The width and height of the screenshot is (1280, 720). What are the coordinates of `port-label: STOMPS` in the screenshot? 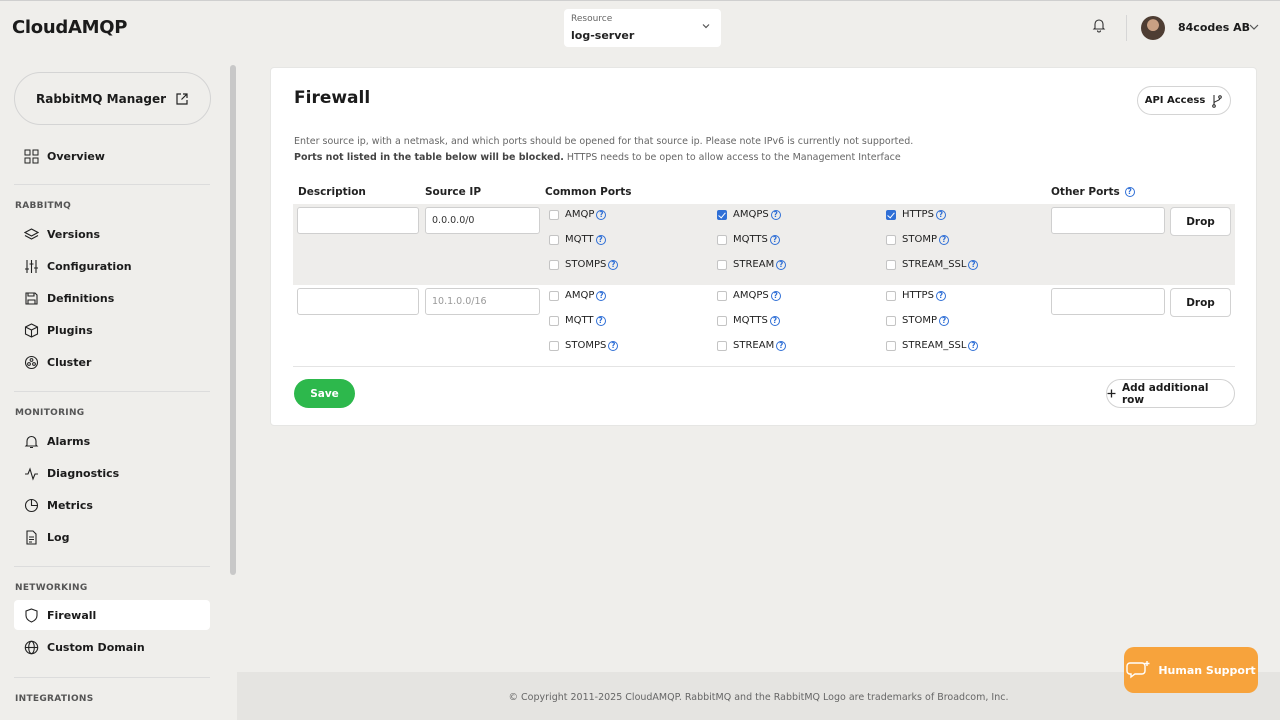 It's located at (586, 345).